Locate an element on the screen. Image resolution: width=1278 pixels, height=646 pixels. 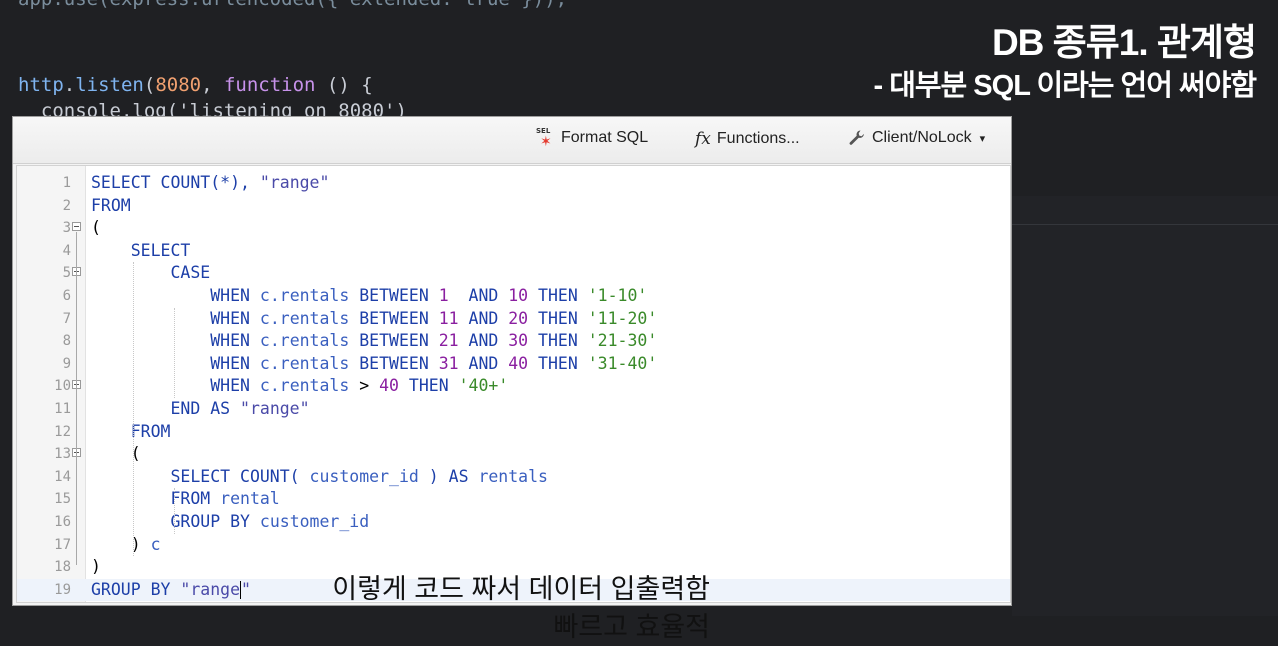
line-number: 19 is located at coordinates (62, 589).